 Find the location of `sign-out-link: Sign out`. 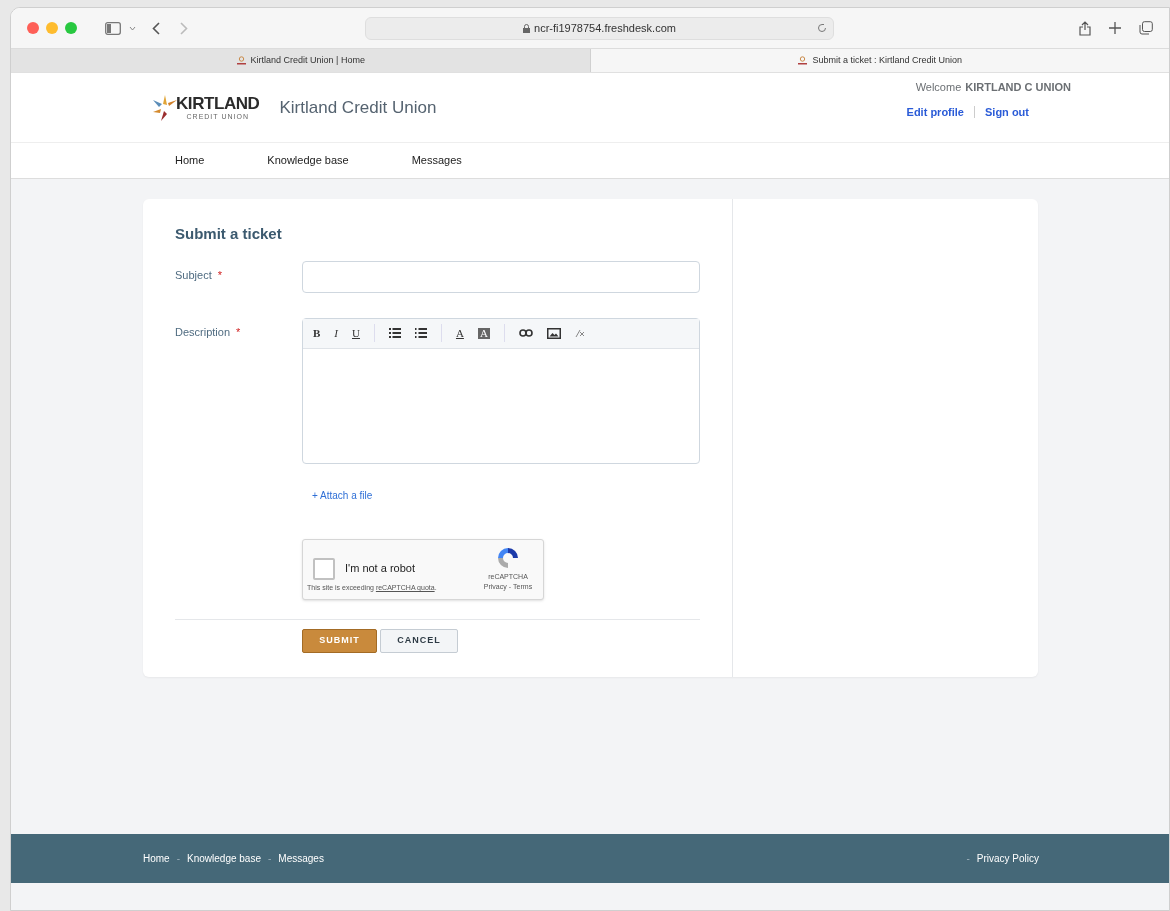

sign-out-link: Sign out is located at coordinates (1007, 111).